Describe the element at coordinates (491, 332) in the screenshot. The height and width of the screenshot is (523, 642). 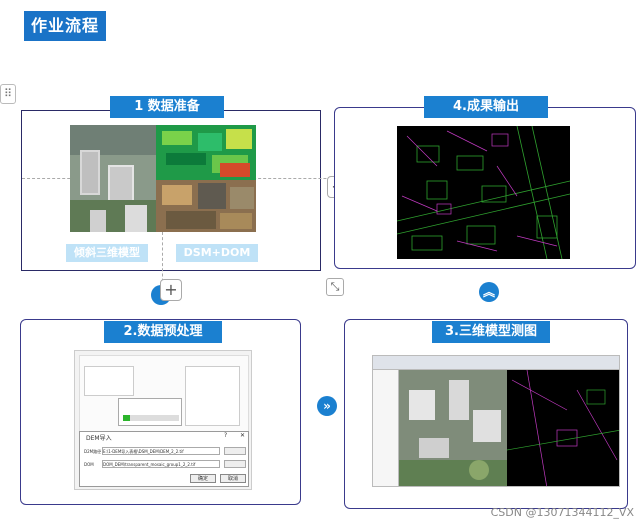
I see `step3-label: 3.三维模型测图` at that location.